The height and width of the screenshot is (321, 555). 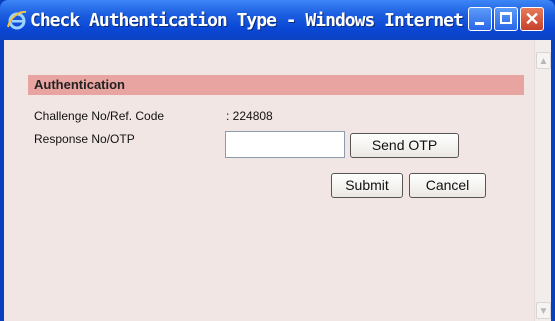 I want to click on minimize-button, so click(x=480, y=19).